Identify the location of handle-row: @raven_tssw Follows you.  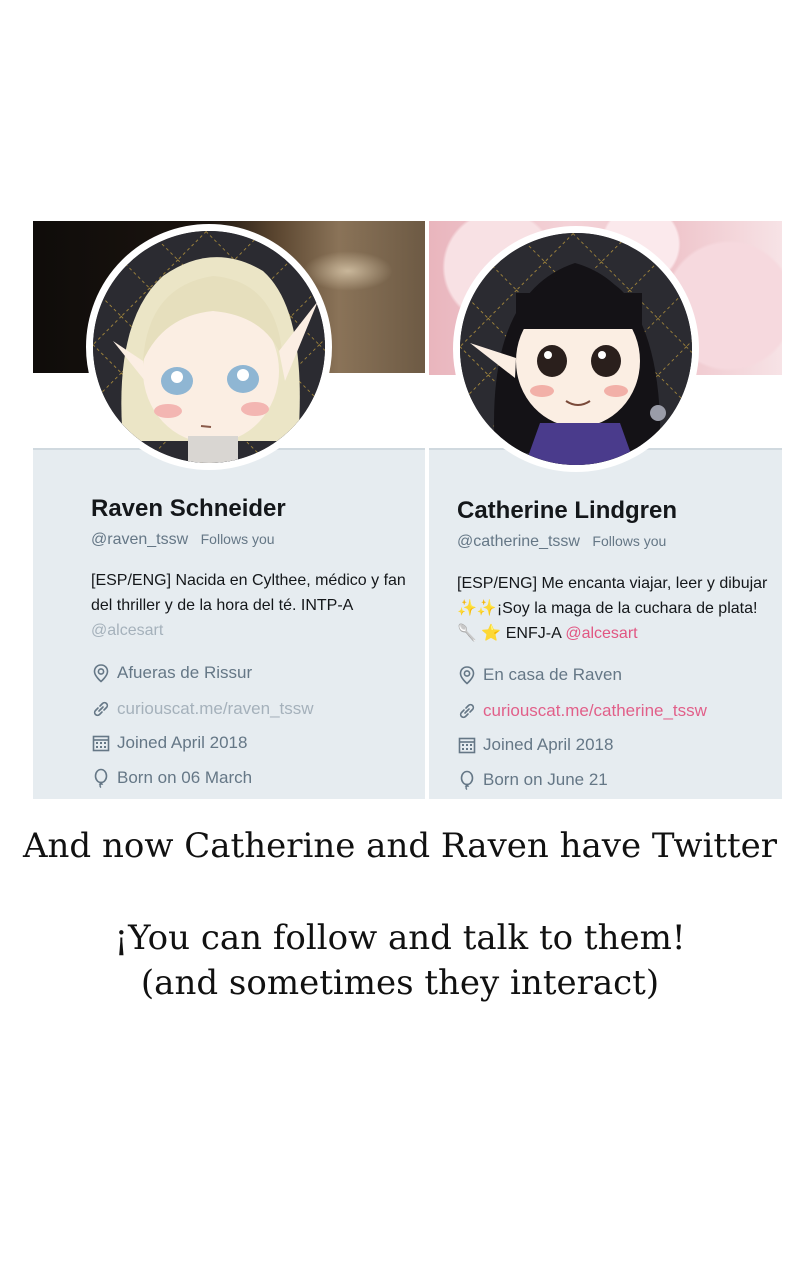
(183, 540).